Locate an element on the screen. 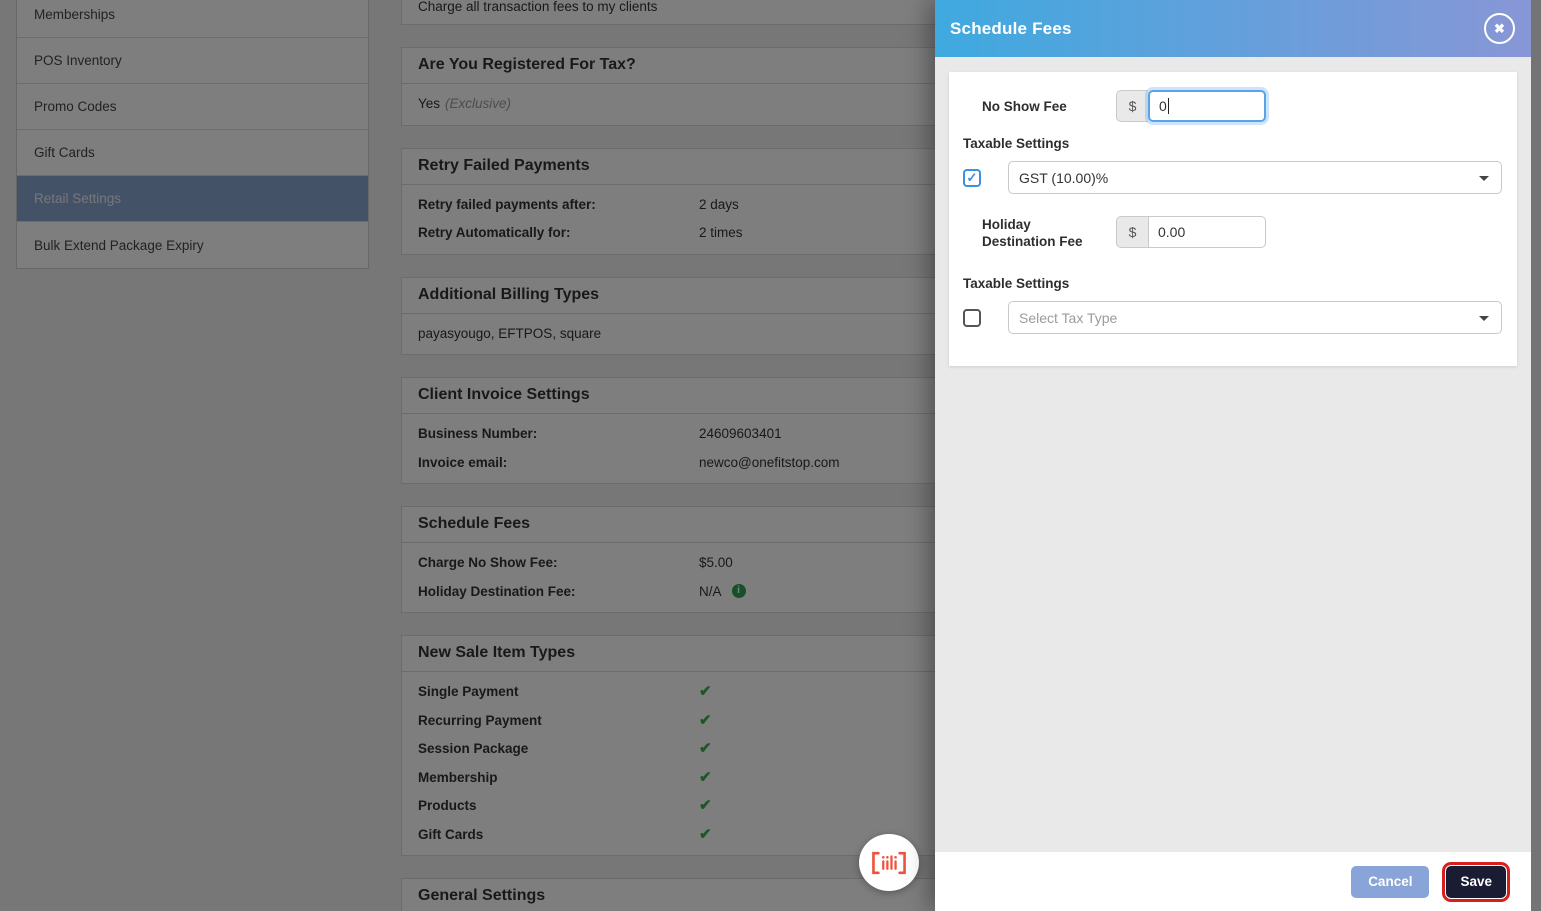  no-show-fee-row: No Show Fee $ 0 is located at coordinates (1249, 106).